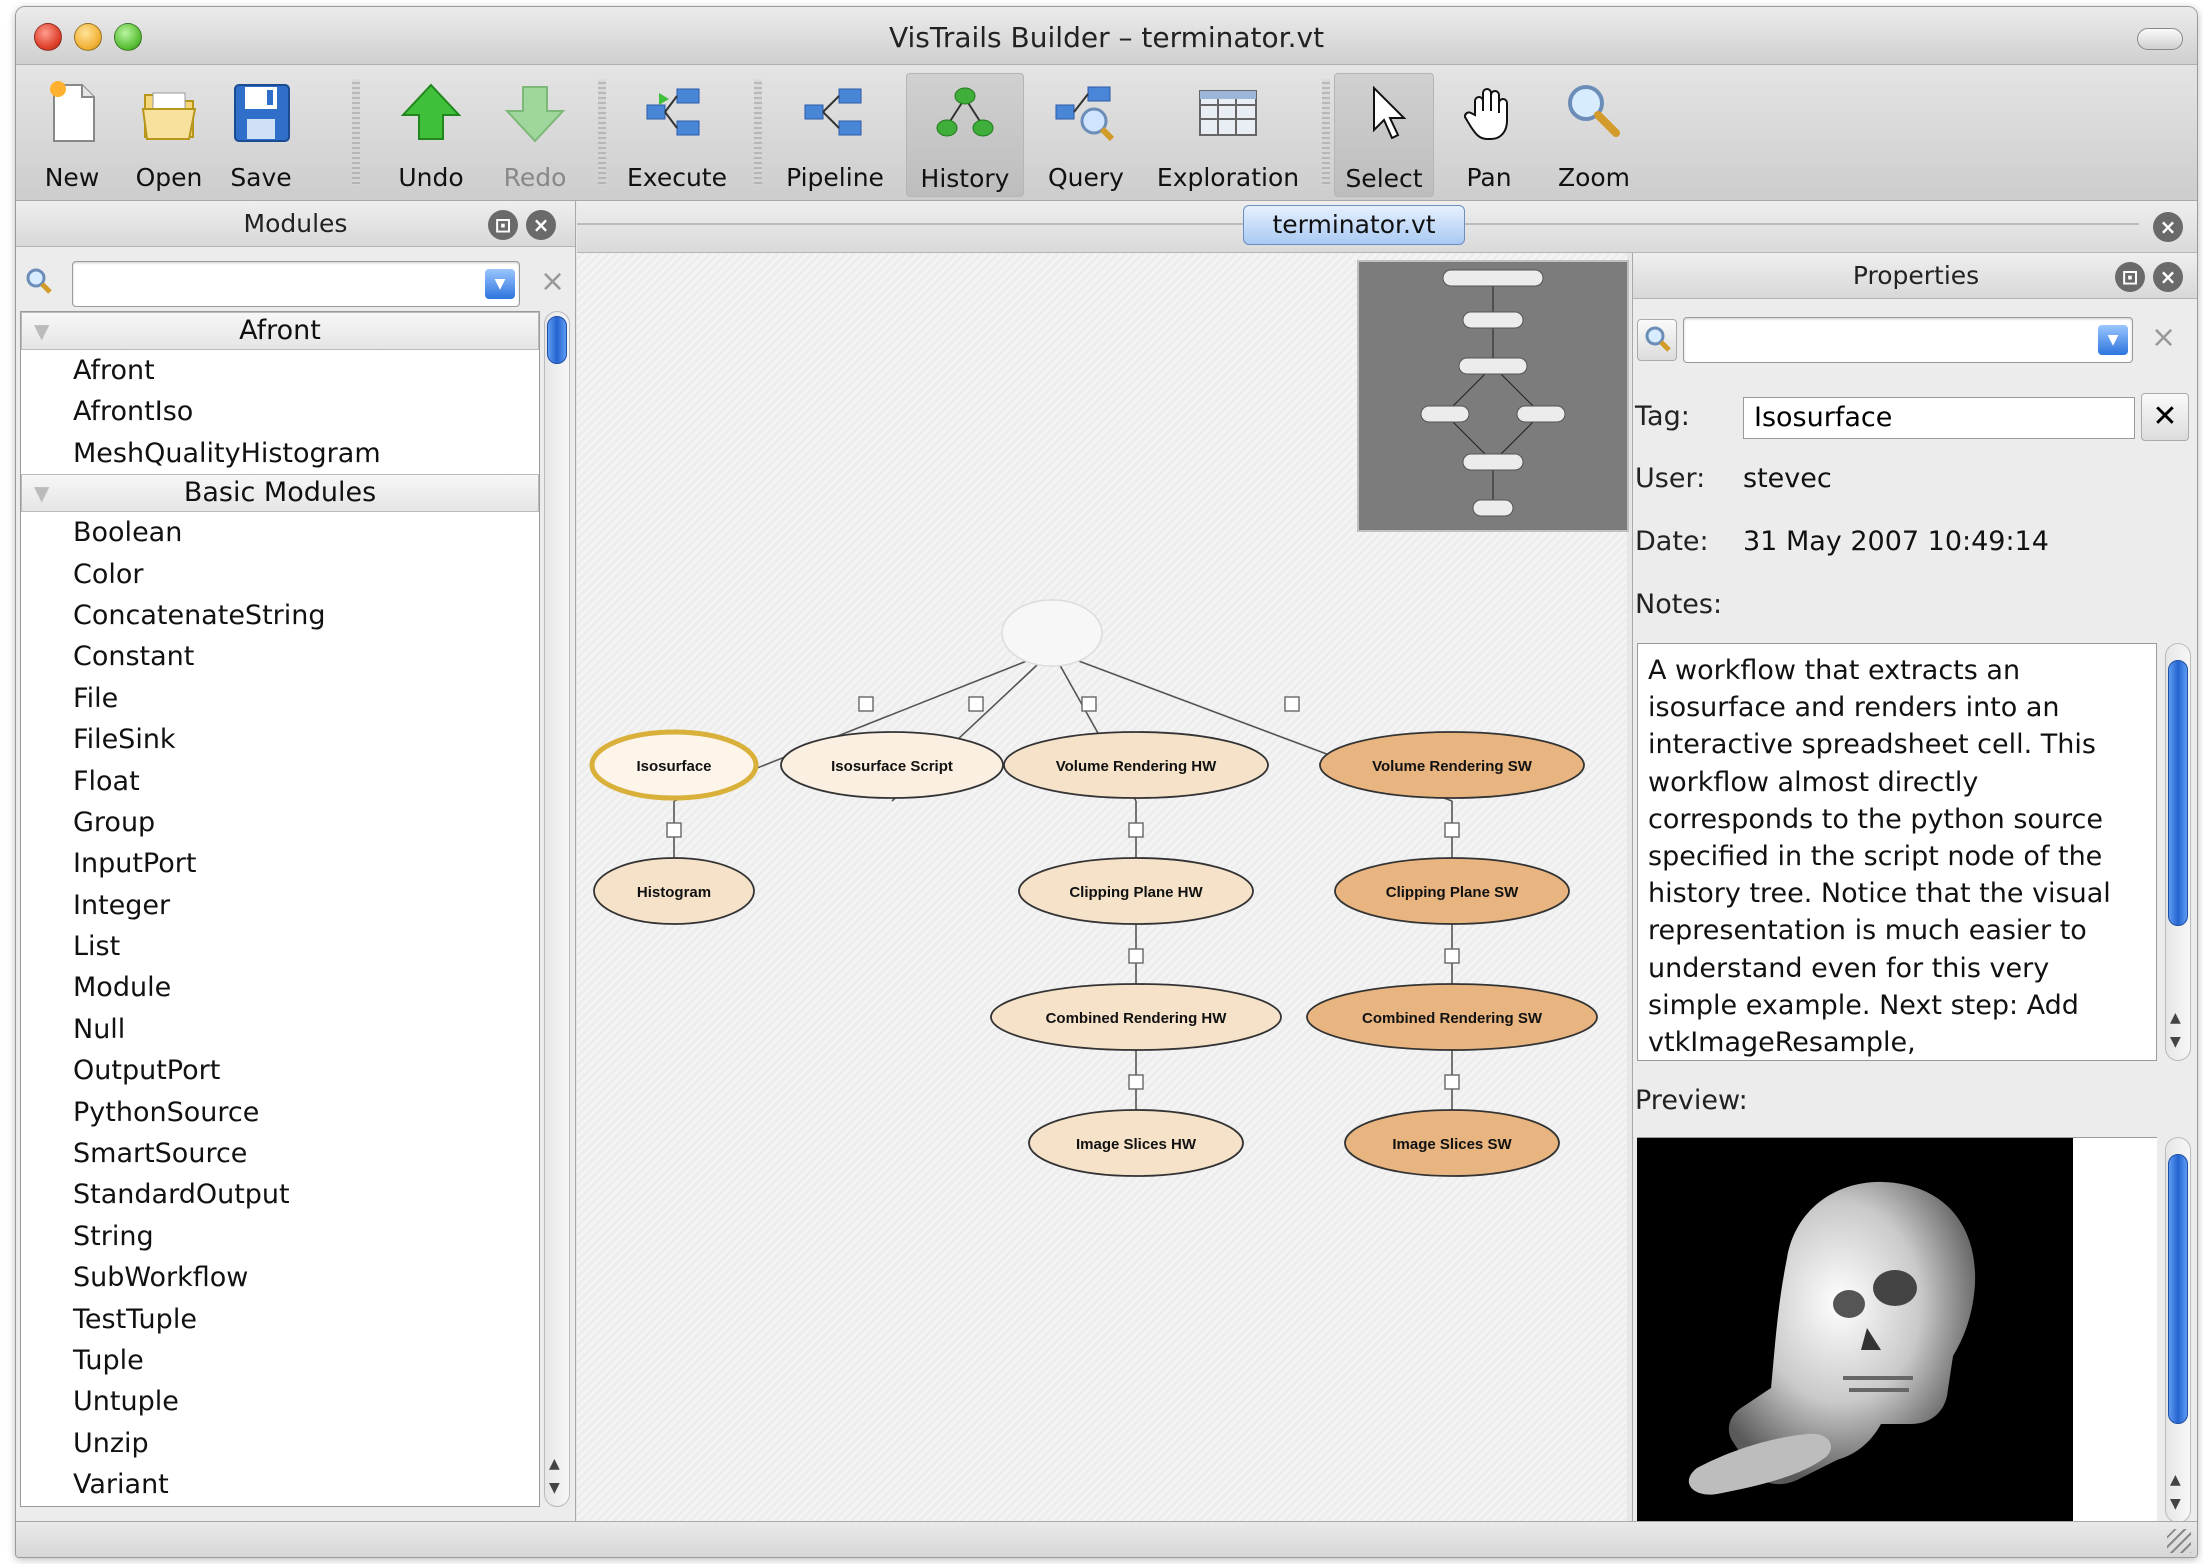  Describe the element at coordinates (1086, 135) in the screenshot. I see `query-button: Query` at that location.